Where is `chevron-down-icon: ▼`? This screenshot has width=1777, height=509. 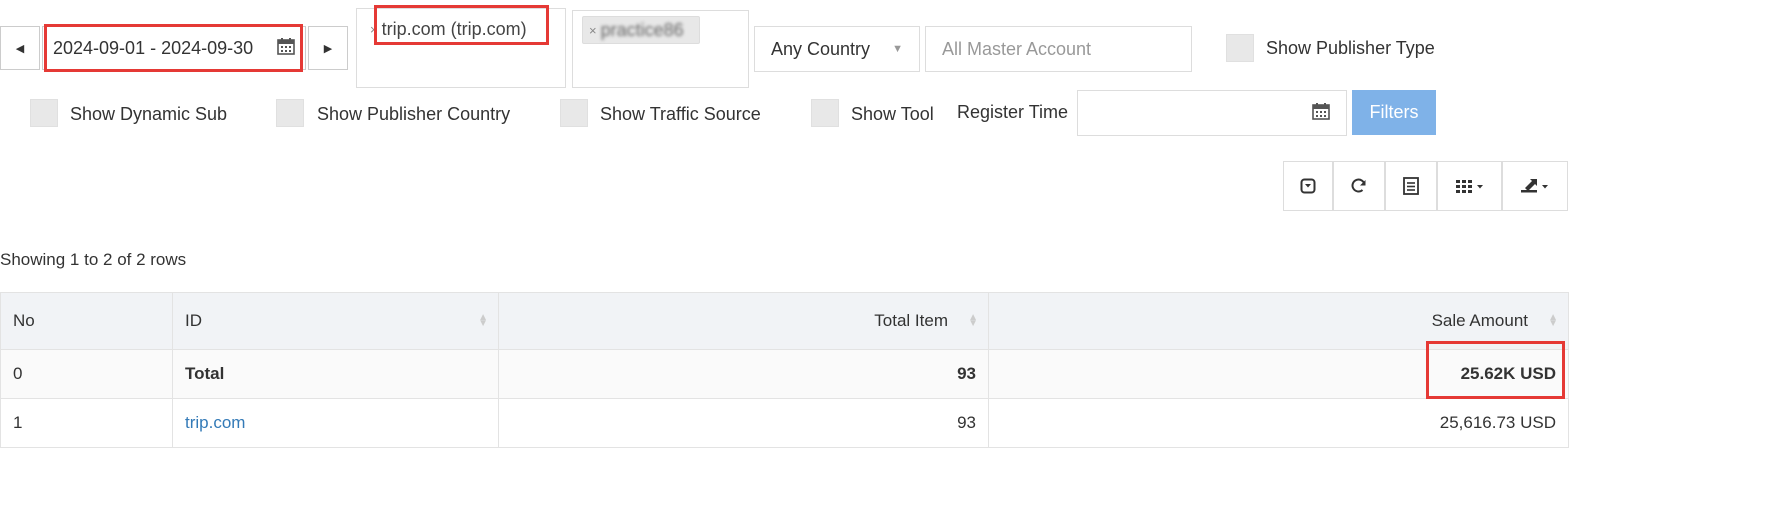
chevron-down-icon: ▼ is located at coordinates (897, 49).